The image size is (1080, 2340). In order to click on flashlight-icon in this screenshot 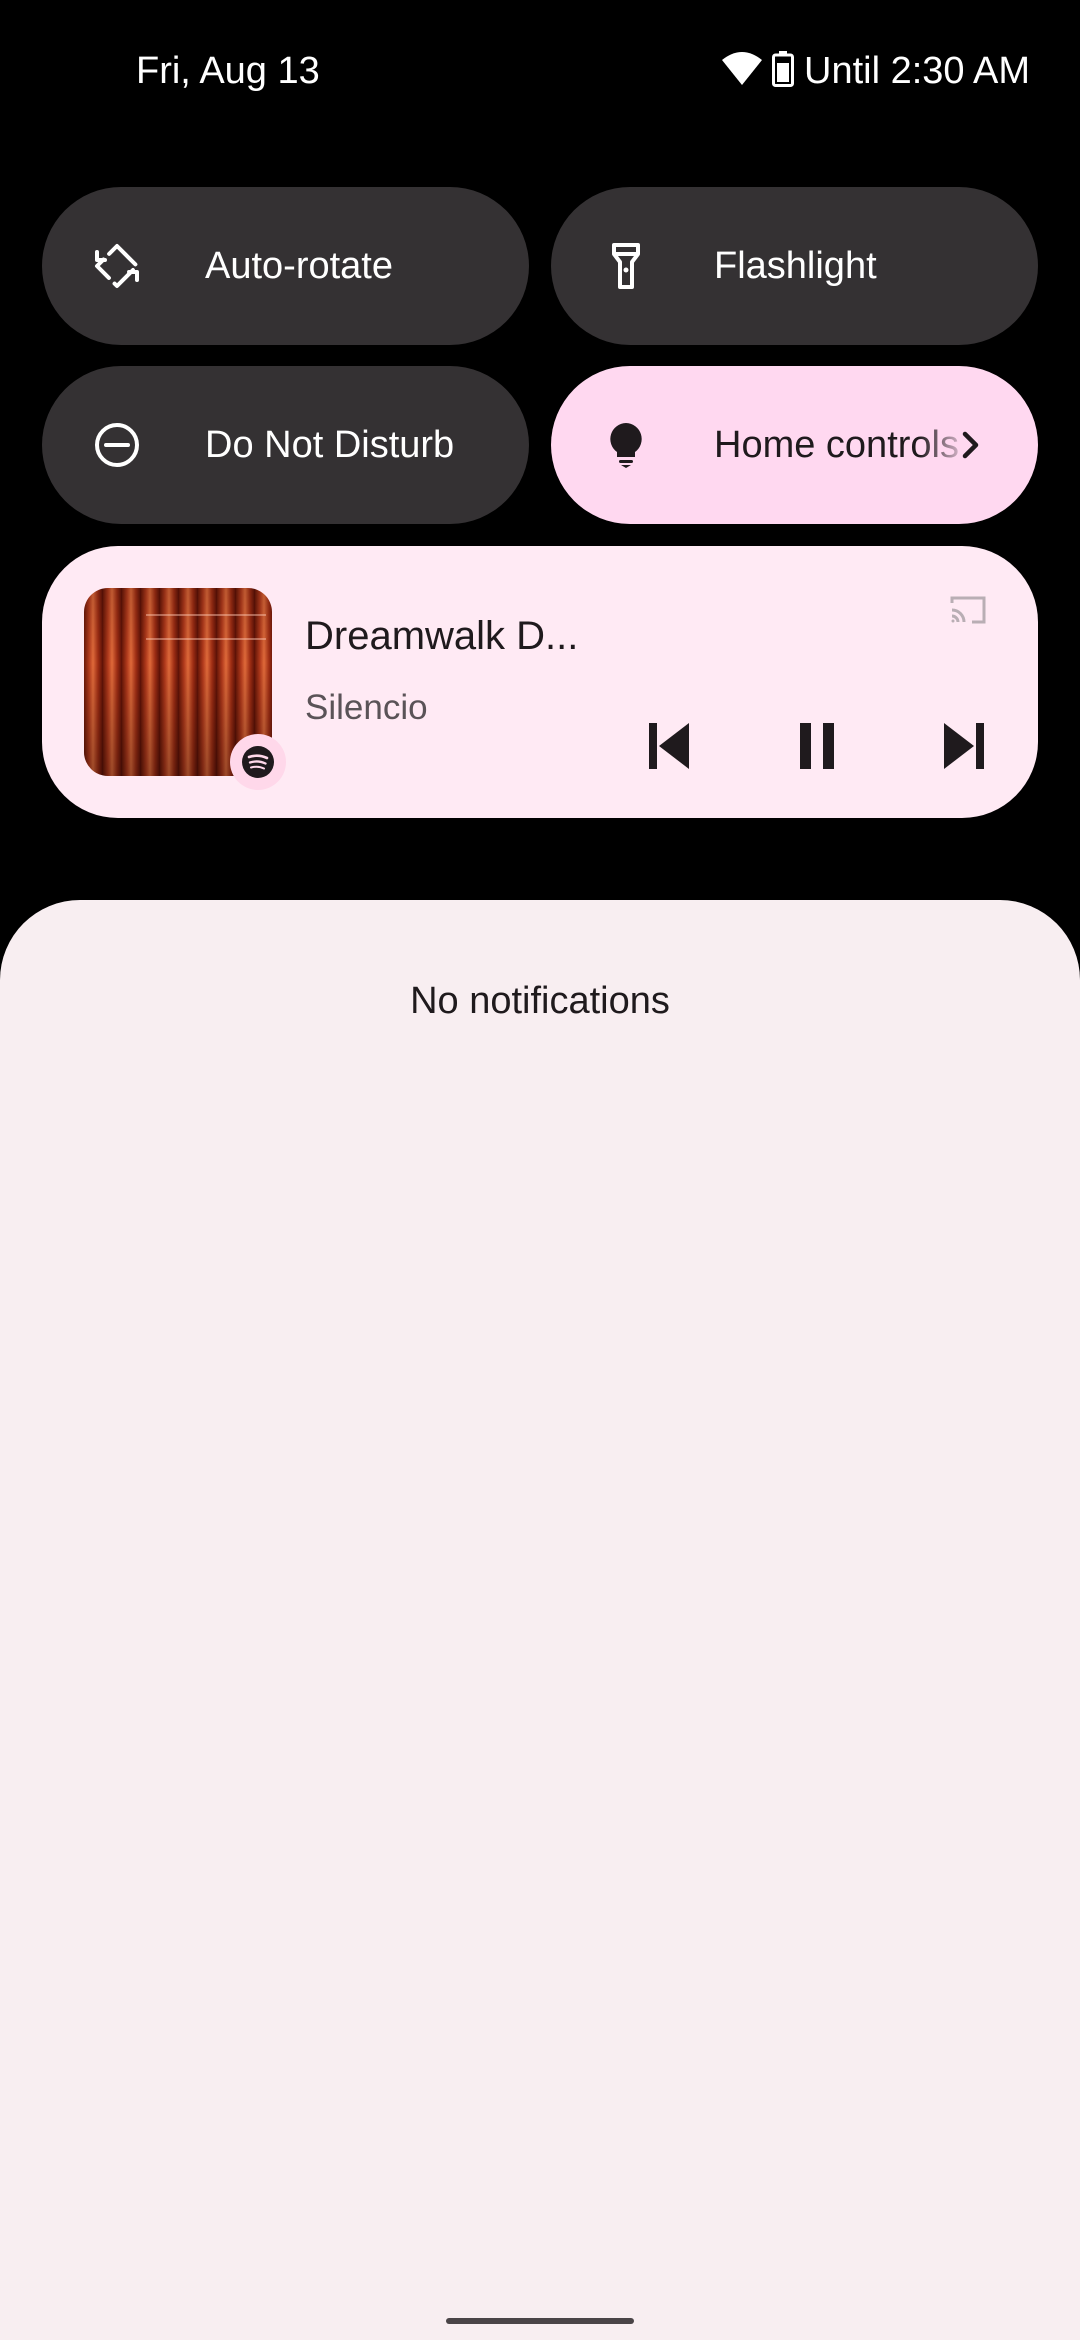, I will do `click(626, 266)`.